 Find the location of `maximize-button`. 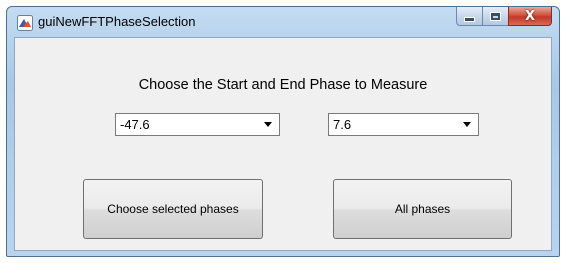

maximize-button is located at coordinates (495, 16).